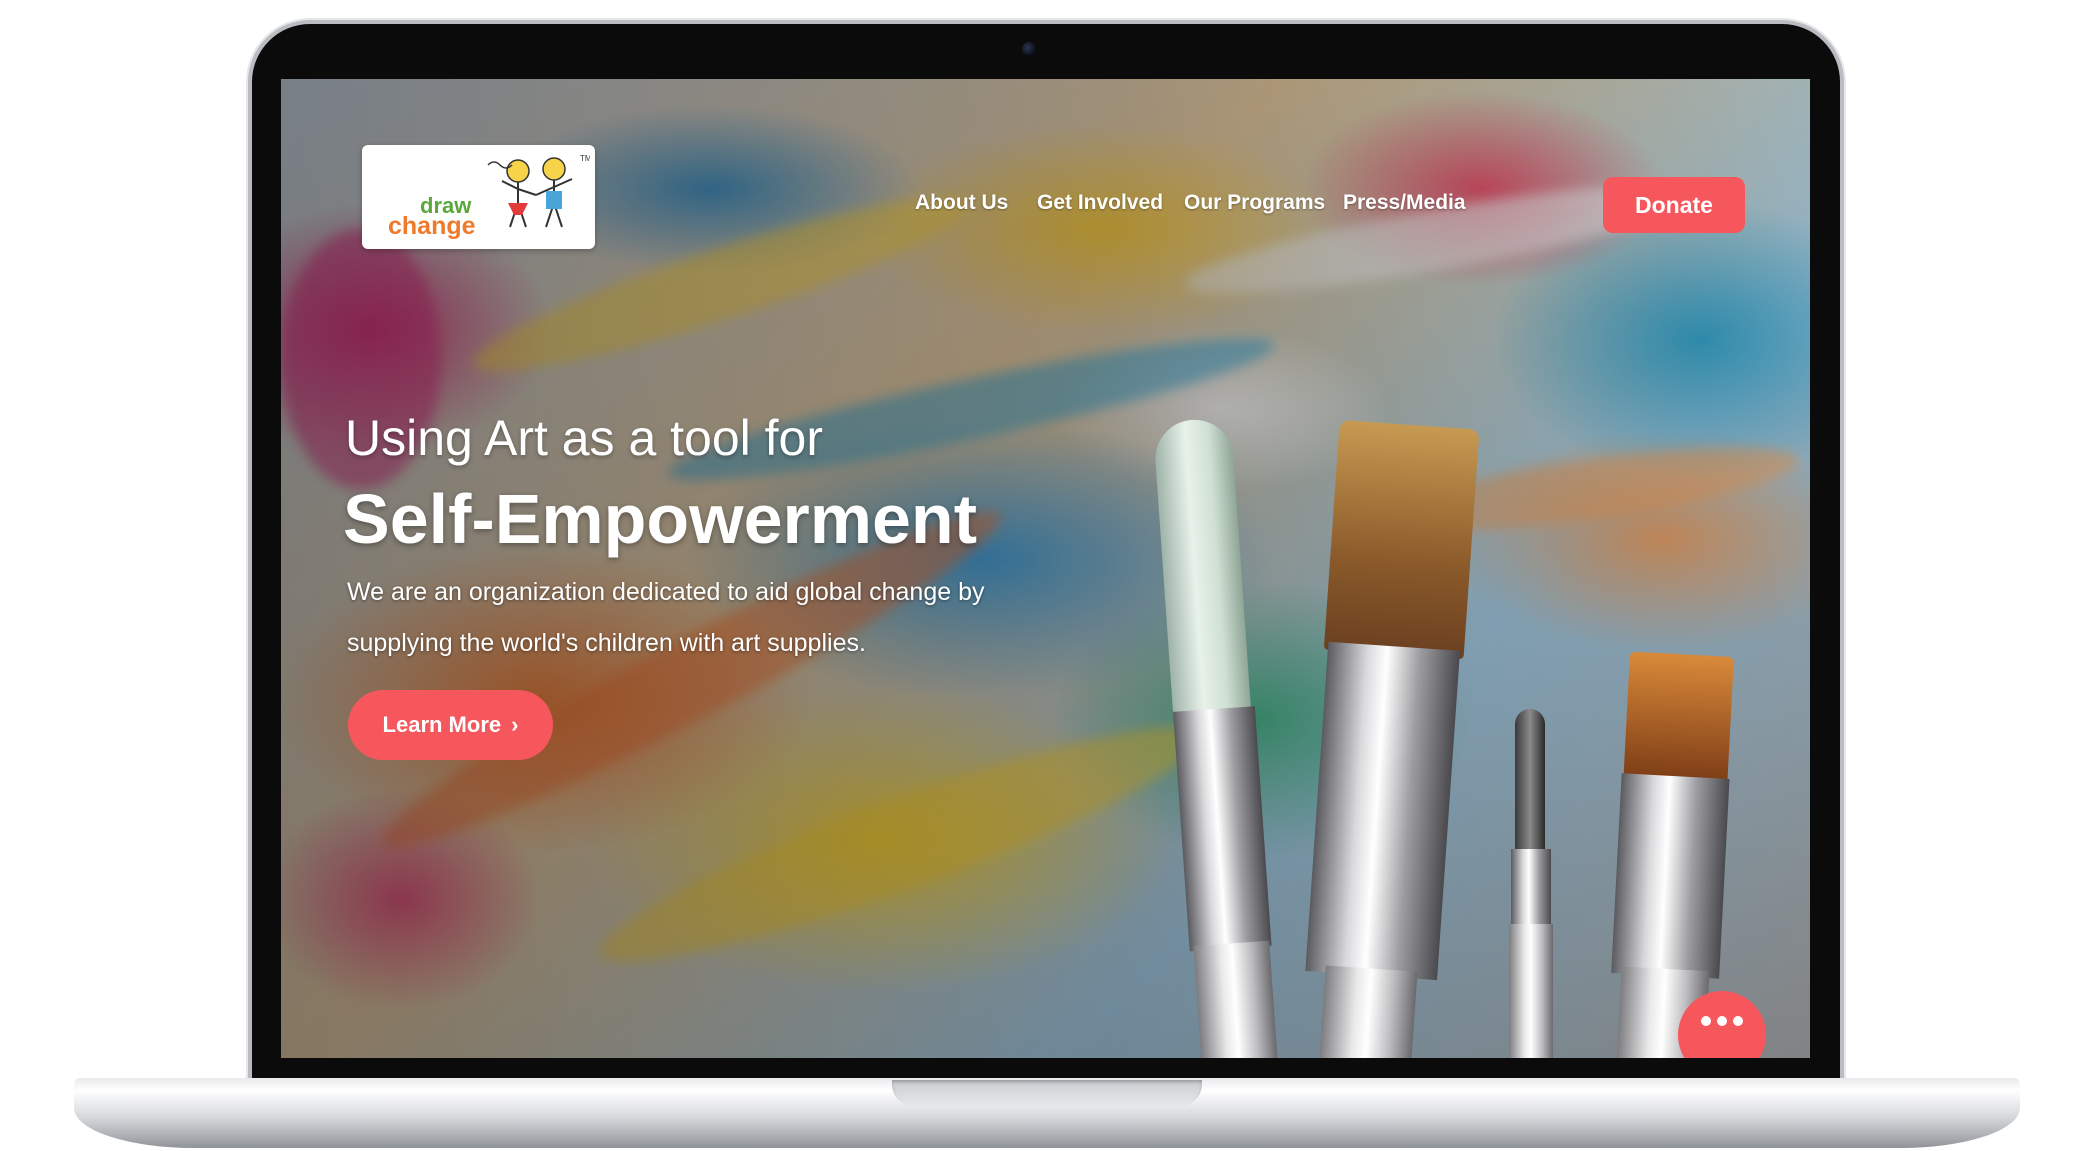  Describe the element at coordinates (1722, 1020) in the screenshot. I see `more-dots-icon` at that location.